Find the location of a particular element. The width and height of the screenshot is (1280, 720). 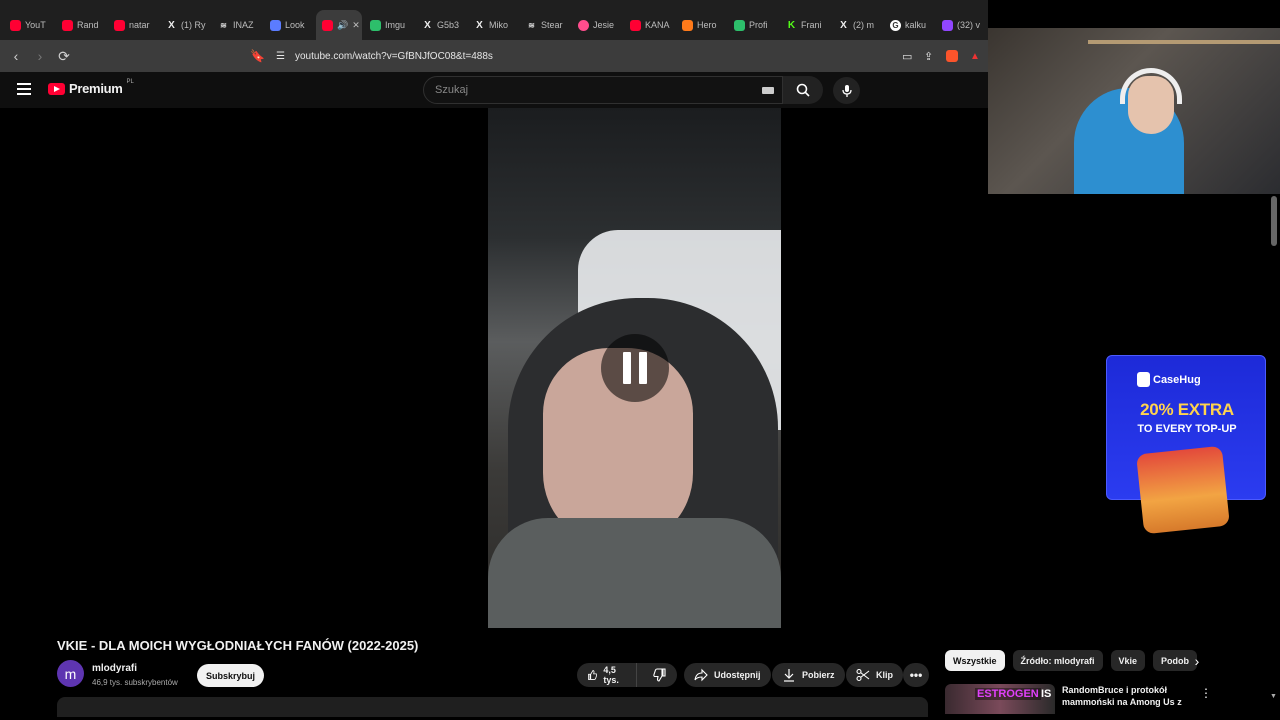

browser-tab: Imgu is located at coordinates (389, 25).